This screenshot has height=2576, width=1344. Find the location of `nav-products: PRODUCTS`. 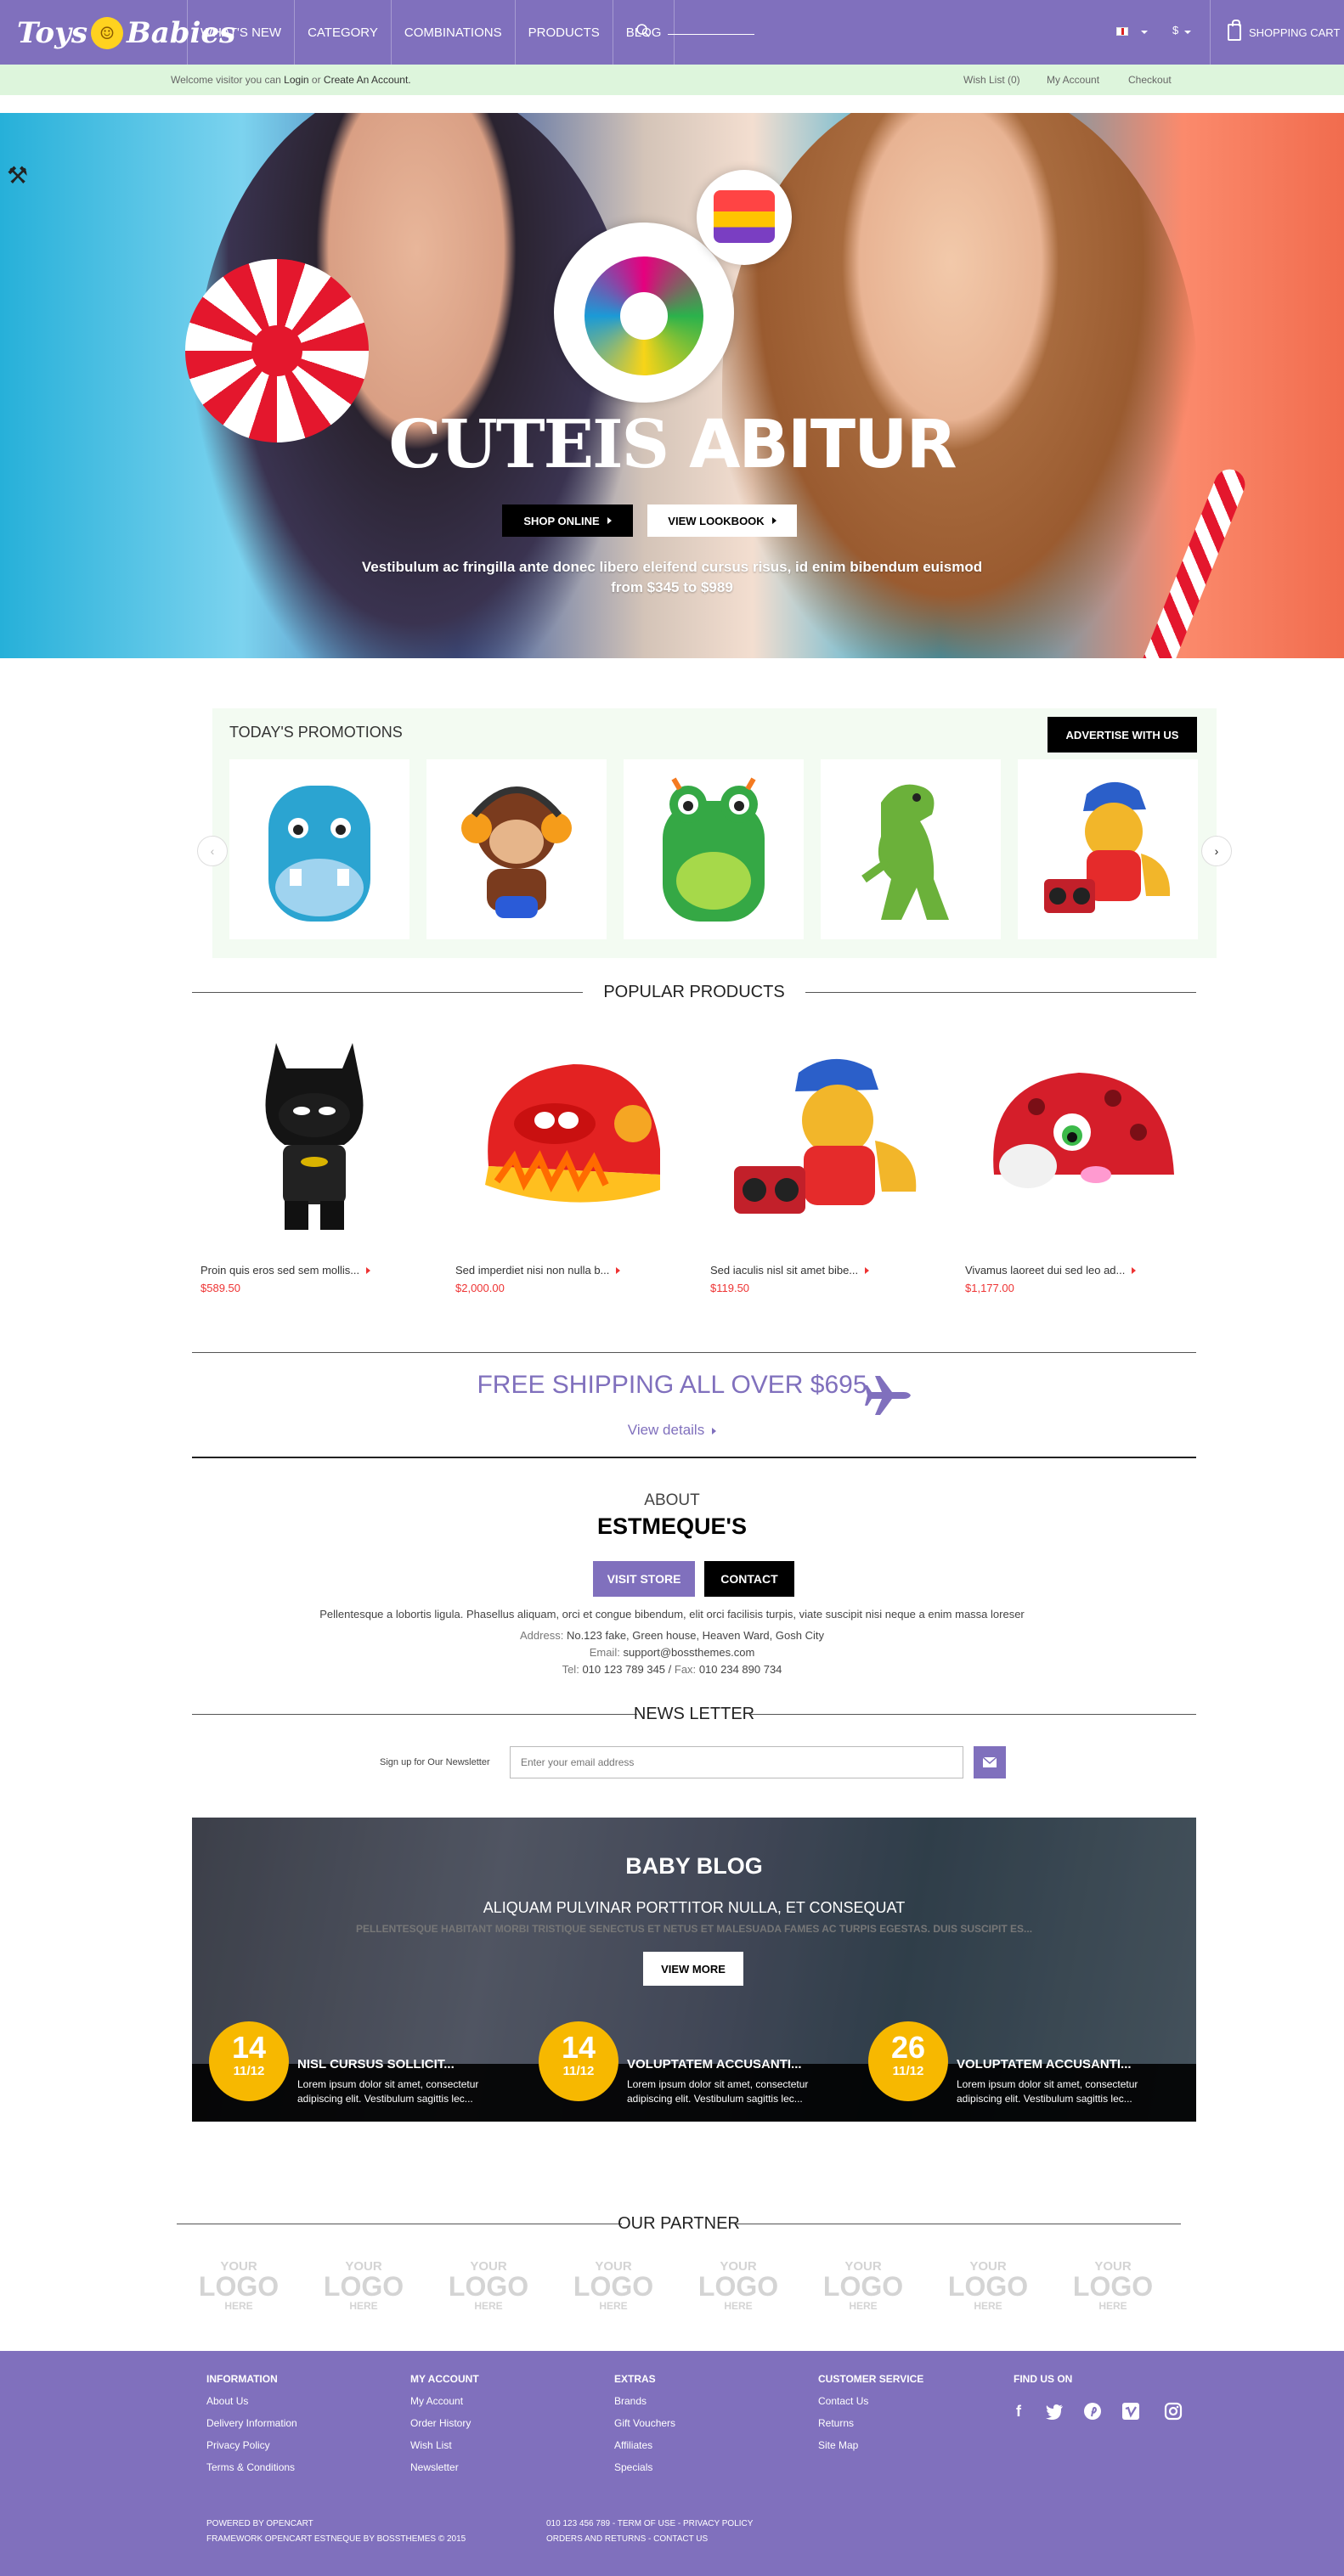

nav-products: PRODUCTS is located at coordinates (563, 32).